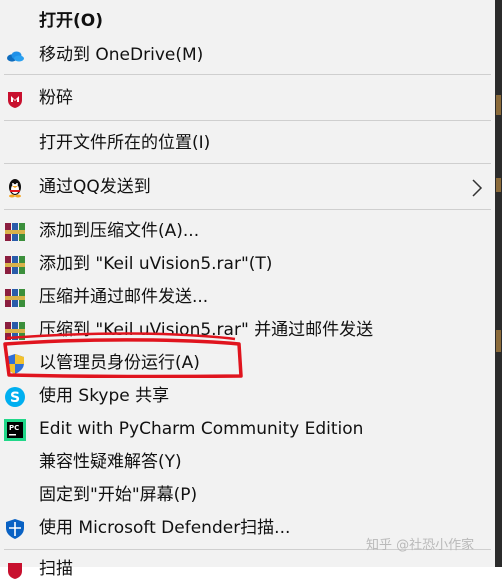 The height and width of the screenshot is (586, 502). Describe the element at coordinates (15, 56) in the screenshot. I see `onedrive-cloud-icon` at that location.